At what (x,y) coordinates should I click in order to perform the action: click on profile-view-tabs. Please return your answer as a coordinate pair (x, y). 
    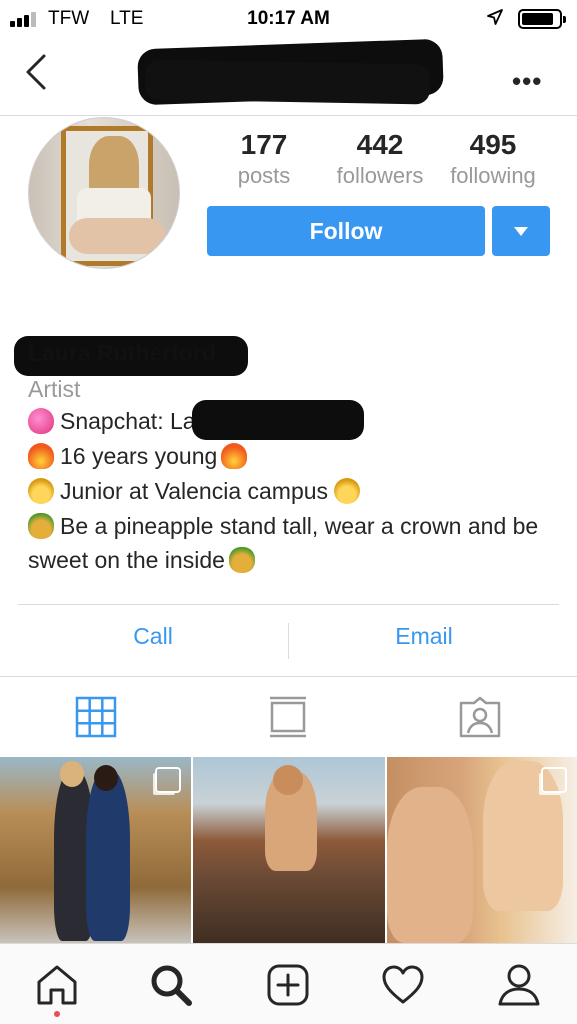
    Looking at the image, I should click on (288, 716).